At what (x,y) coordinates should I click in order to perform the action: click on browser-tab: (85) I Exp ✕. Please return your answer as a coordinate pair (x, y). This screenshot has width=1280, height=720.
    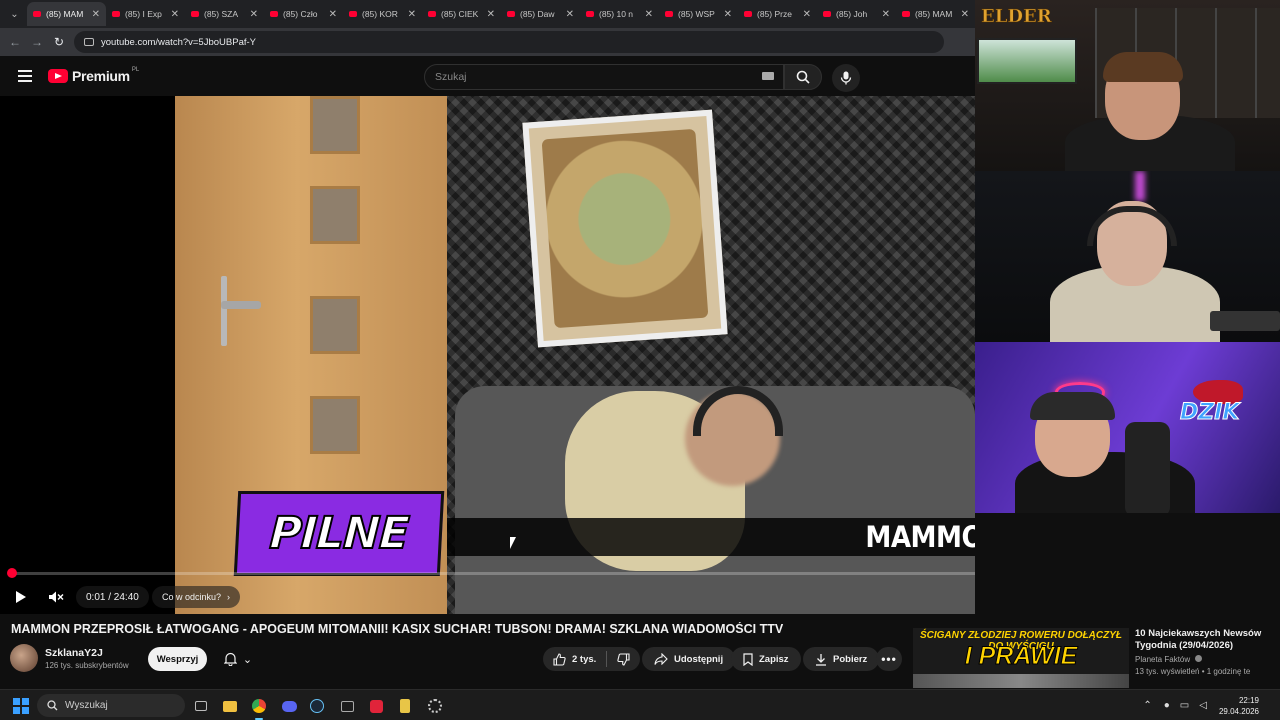
    Looking at the image, I should click on (145, 14).